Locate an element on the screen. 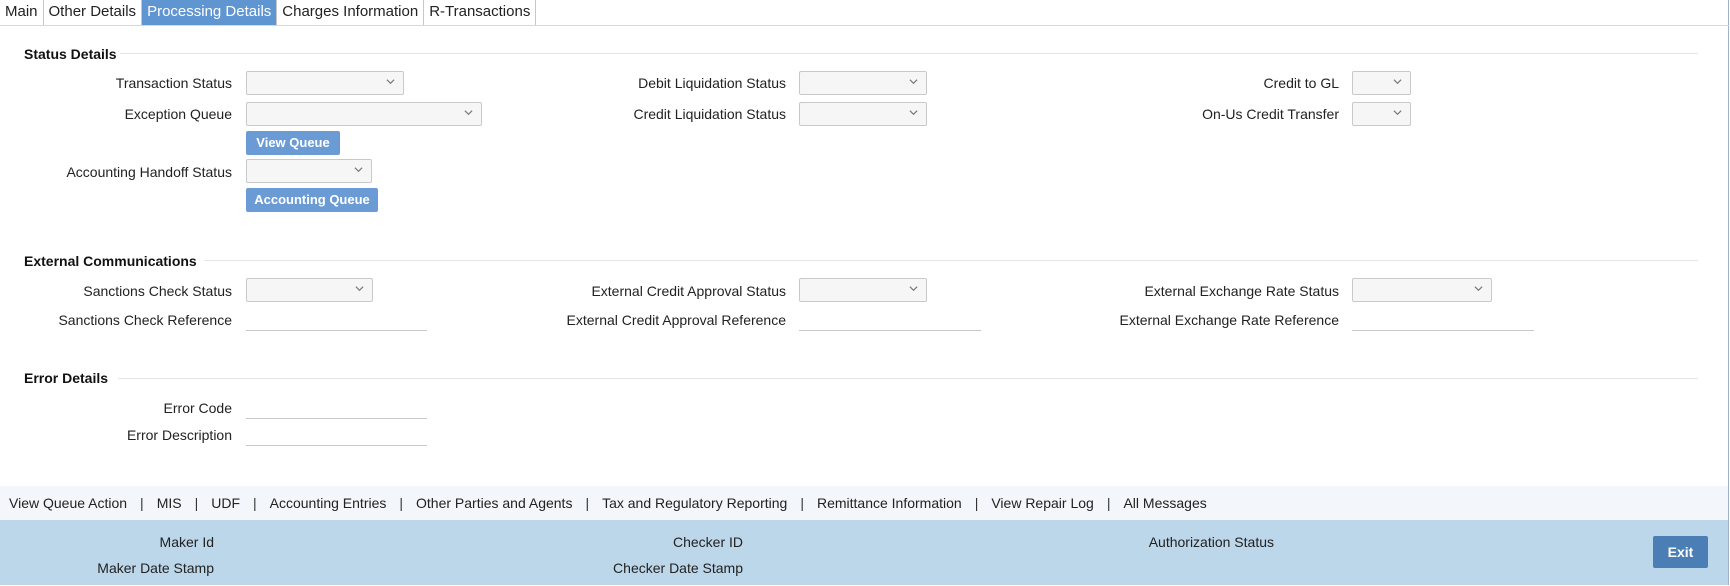 Image resolution: width=1730 pixels, height=586 pixels. authorization-status-label: Authorization Status is located at coordinates (1211, 542).